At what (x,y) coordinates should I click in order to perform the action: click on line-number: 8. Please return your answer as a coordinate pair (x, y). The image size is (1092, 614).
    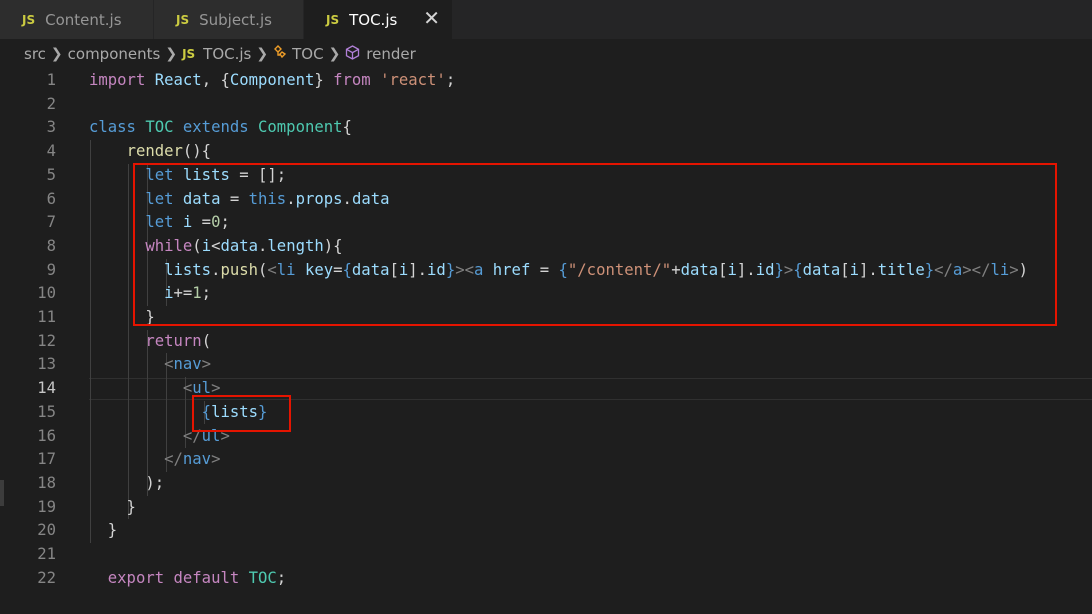
    Looking at the image, I should click on (51, 245).